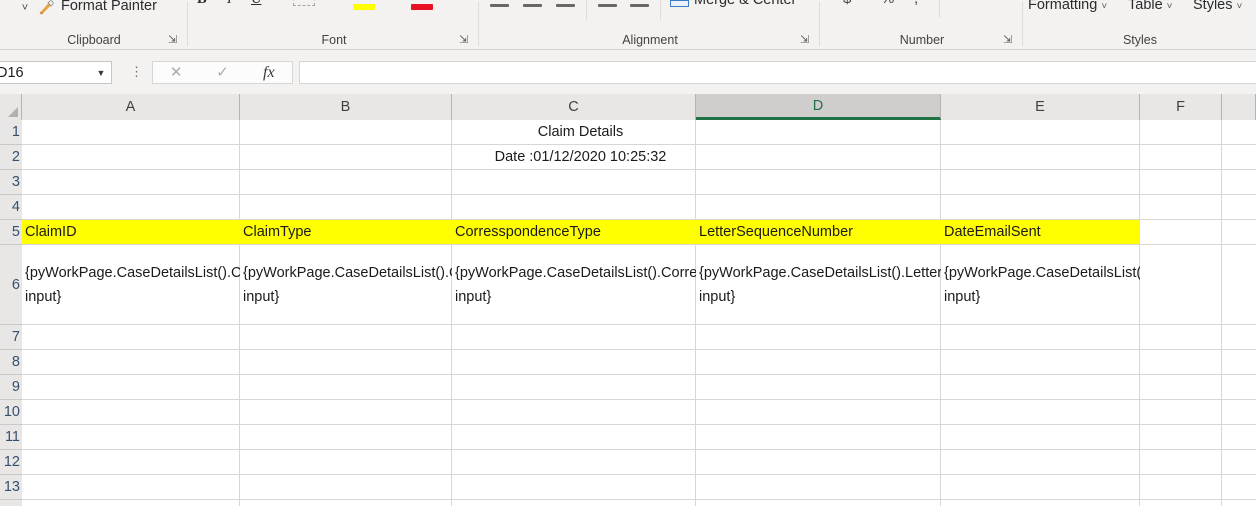  I want to click on increase-indent-icon, so click(639, 5).